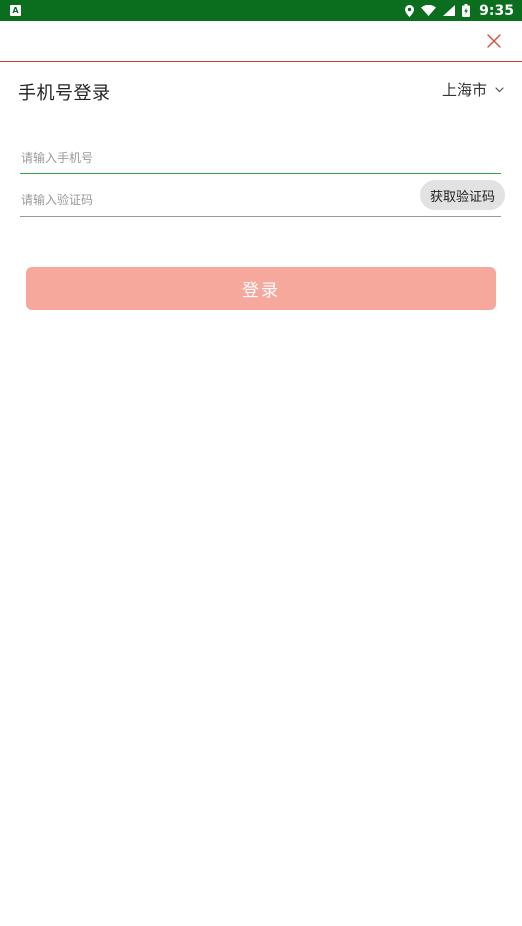 This screenshot has height=926, width=522. I want to click on phone-field, so click(260, 157).